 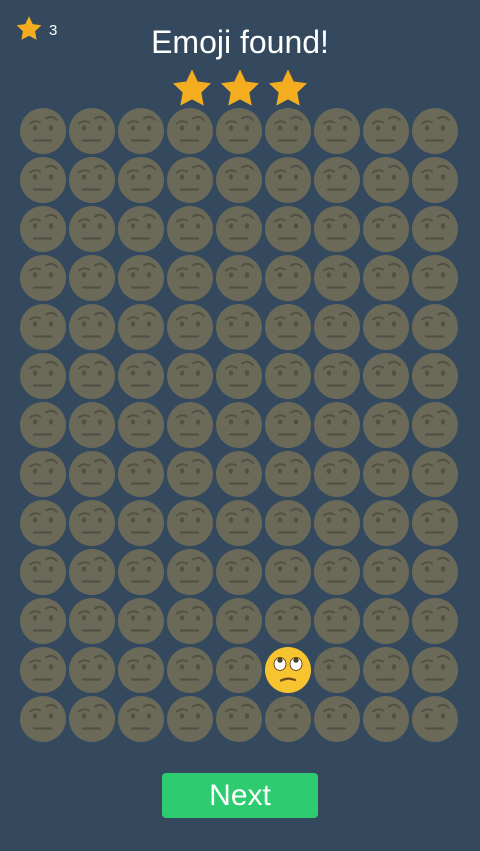 What do you see at coordinates (287, 669) in the screenshot?
I see `target-emoji-cell` at bounding box center [287, 669].